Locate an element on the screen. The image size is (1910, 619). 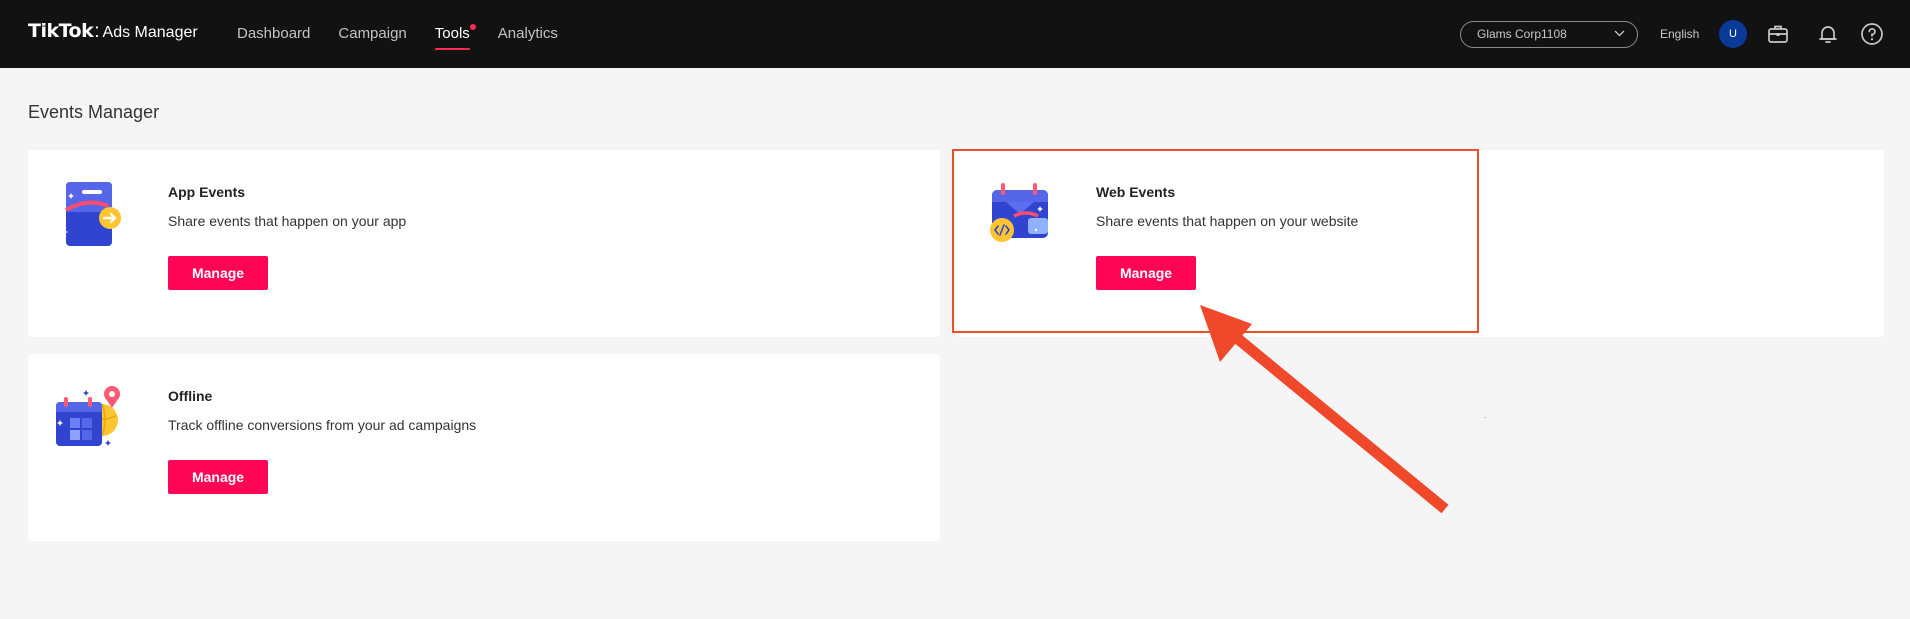
tiktok-ads-manager-logo: TikTok : Ads Manager is located at coordinates (113, 34).